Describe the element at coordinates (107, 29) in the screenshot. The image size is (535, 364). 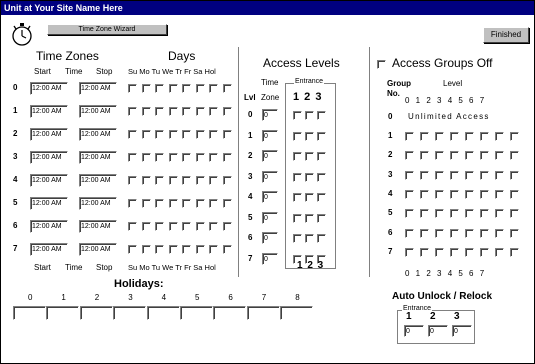
I see `time-zone-wizard-button: Time Zone Wizard` at that location.